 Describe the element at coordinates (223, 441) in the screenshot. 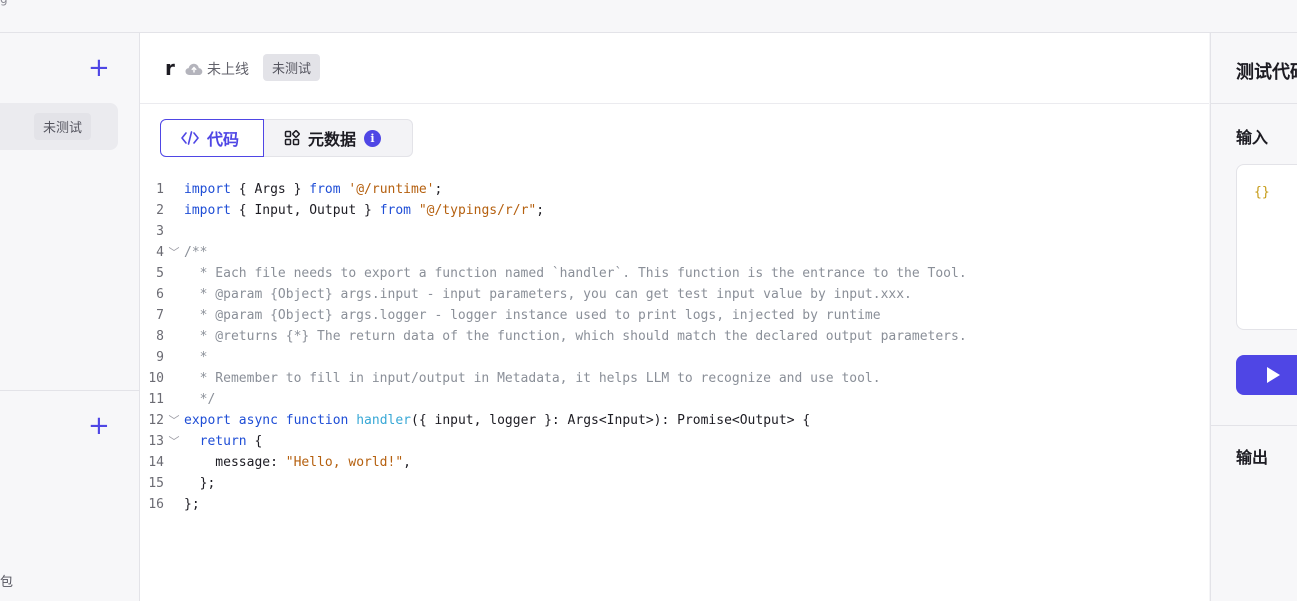

I see `code-text: return {` at that location.